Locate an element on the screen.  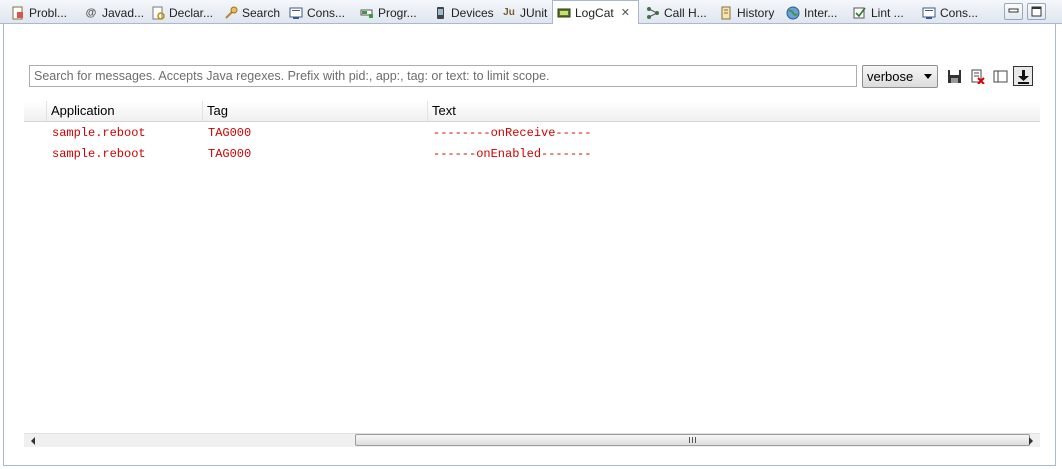
call-hierarchy-icon is located at coordinates (653, 13).